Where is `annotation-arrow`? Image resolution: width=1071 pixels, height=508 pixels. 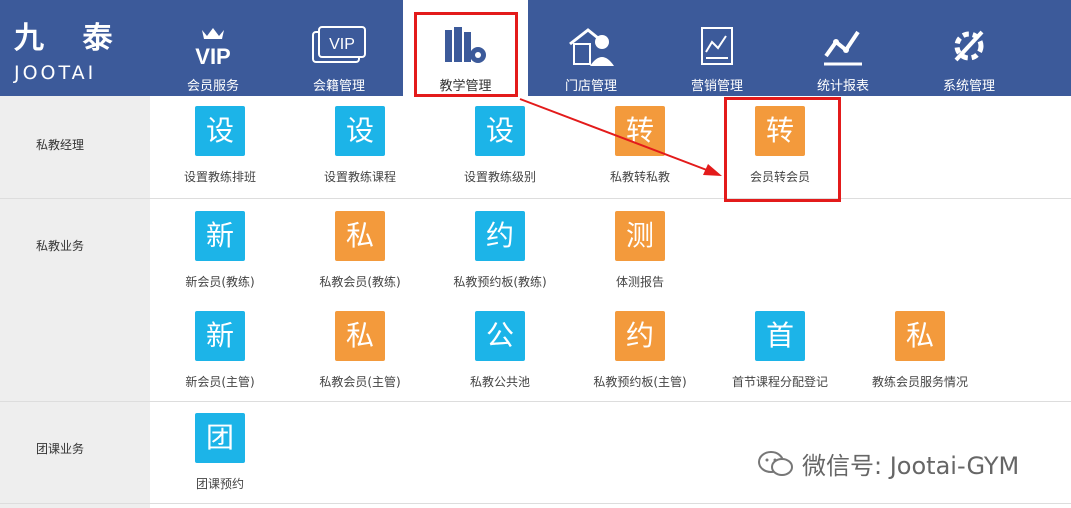 annotation-arrow is located at coordinates (620, 137).